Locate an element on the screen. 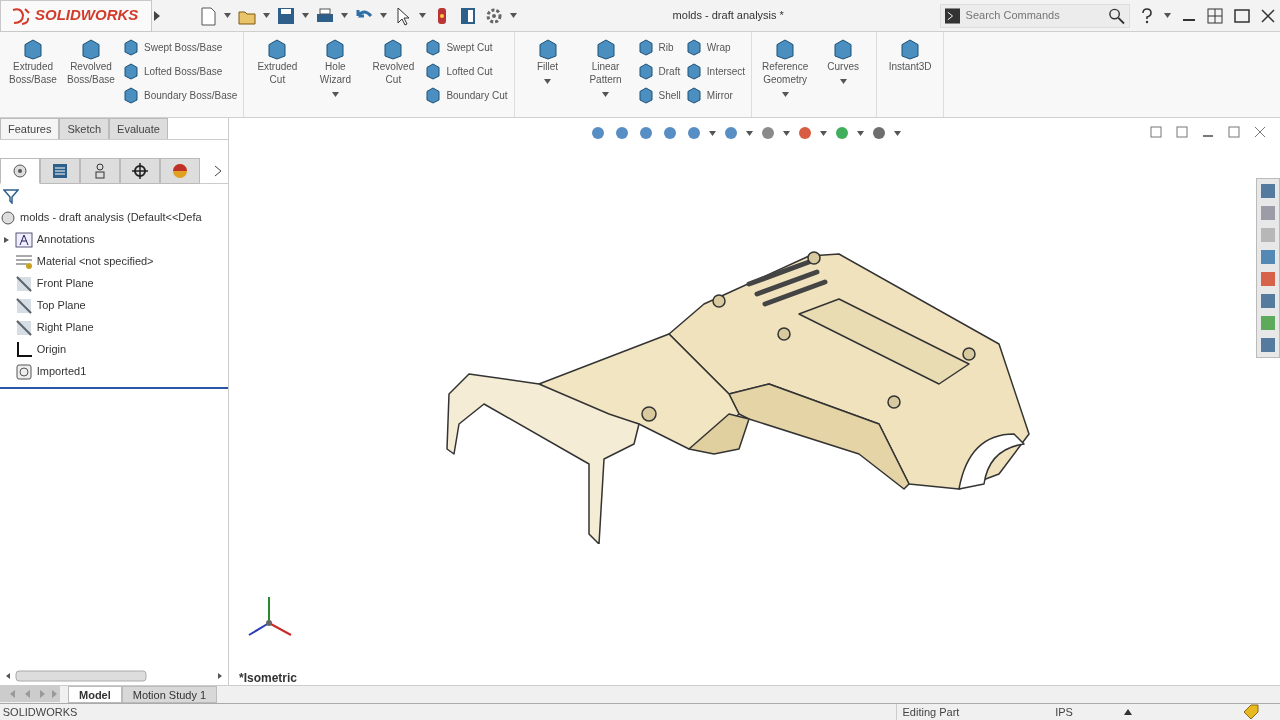  ribbon-button: Shell is located at coordinates (658, 95).